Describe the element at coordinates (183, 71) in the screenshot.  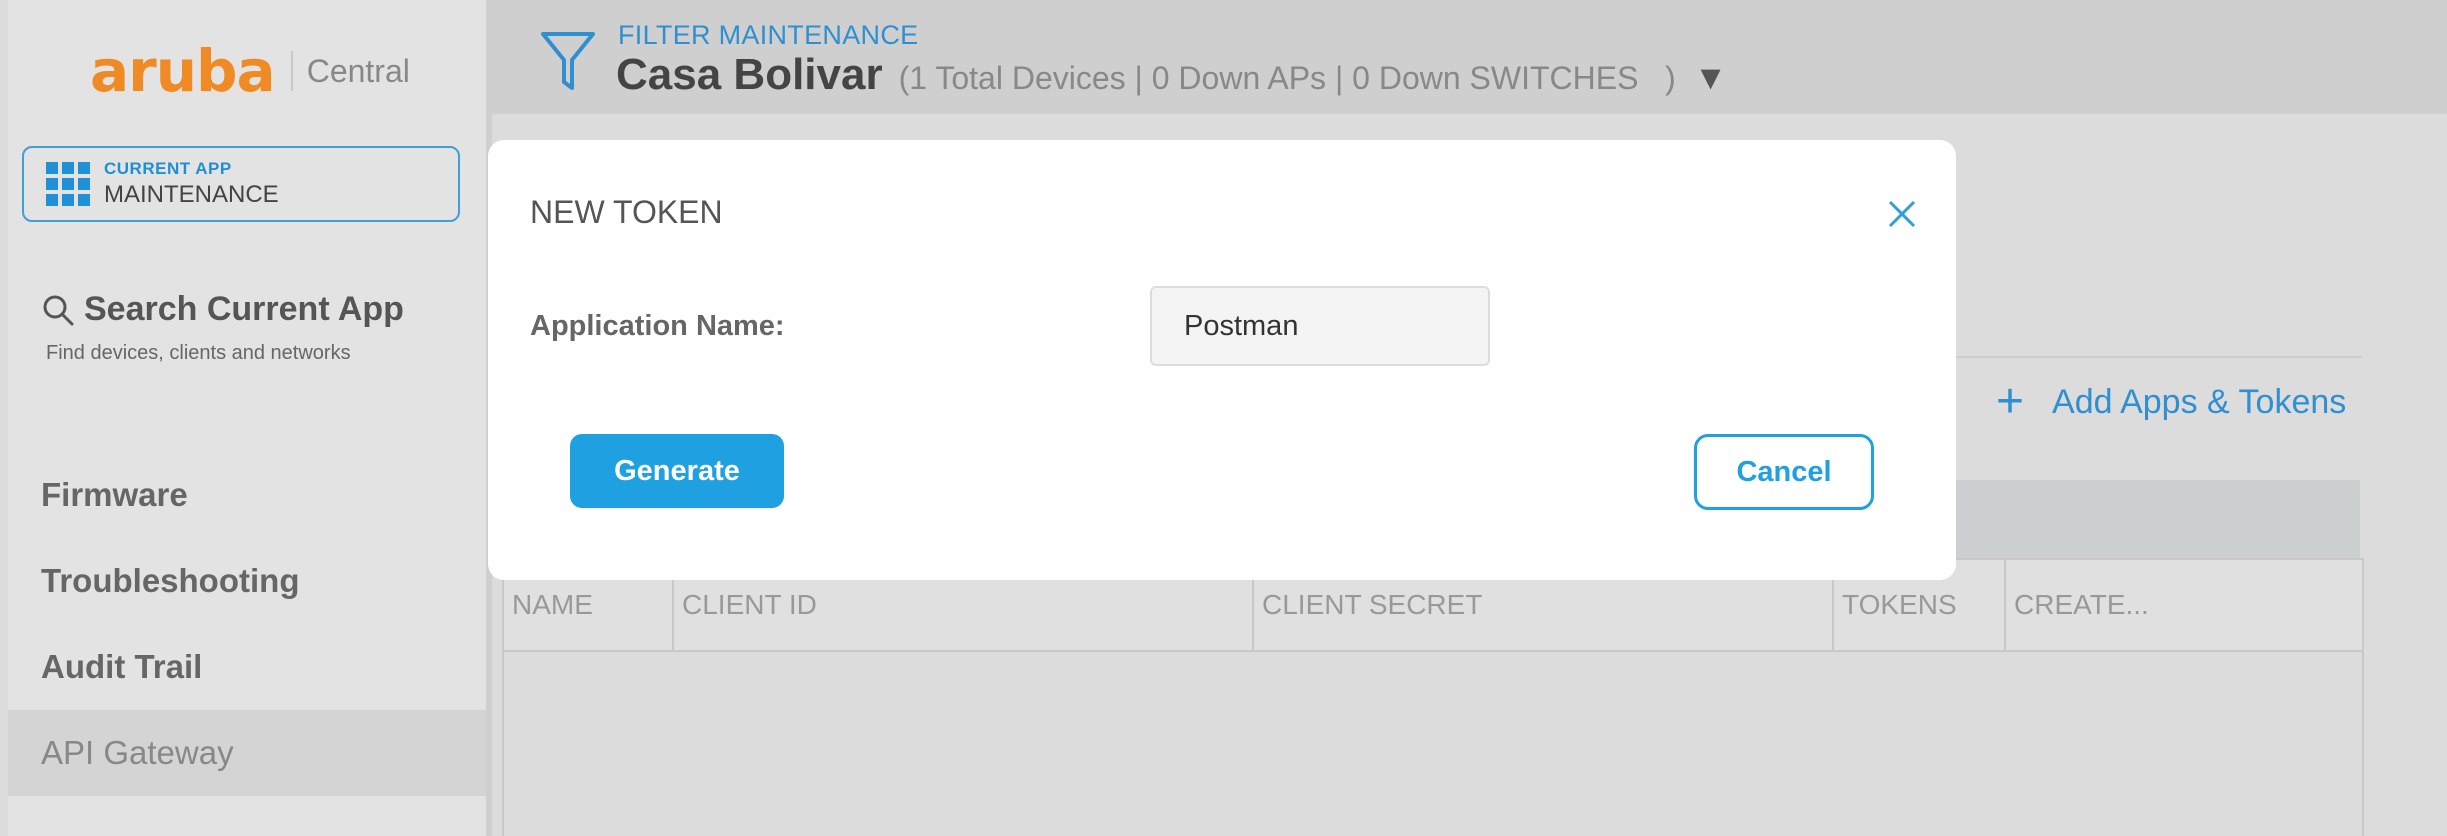
I see `logo-wordmark: aruba` at that location.